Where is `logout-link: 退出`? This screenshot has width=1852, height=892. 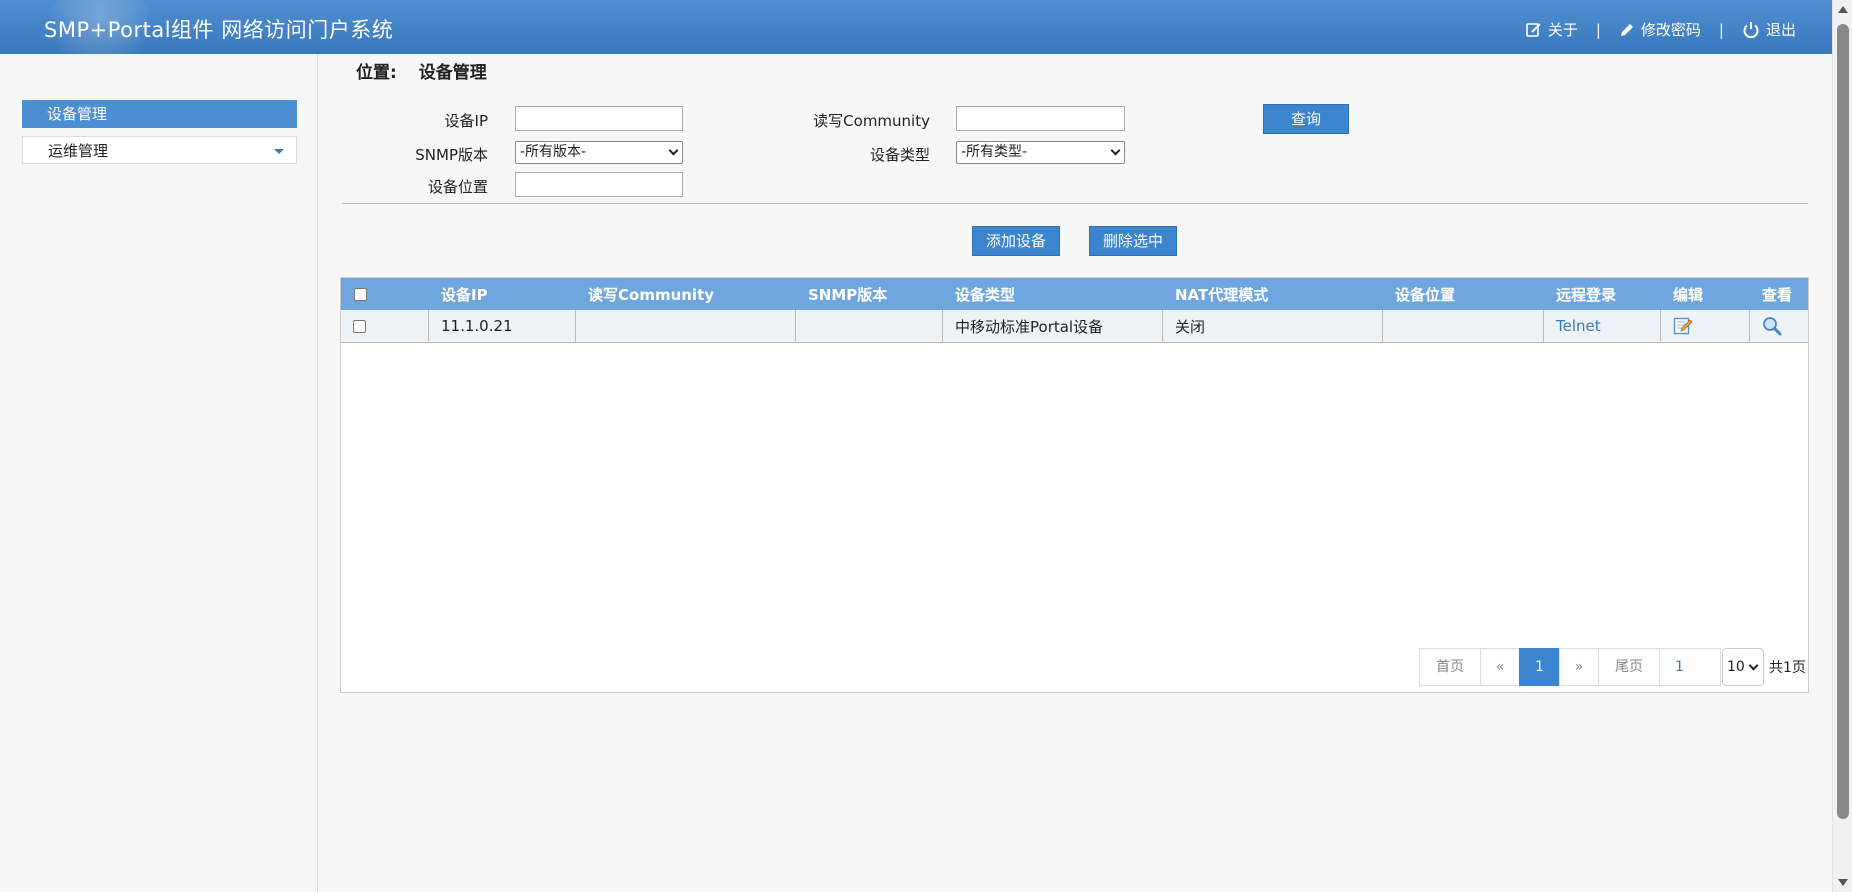 logout-link: 退出 is located at coordinates (1769, 29).